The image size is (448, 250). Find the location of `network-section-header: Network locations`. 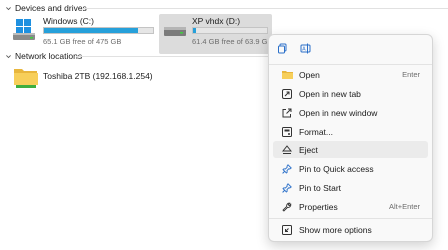

network-section-header: Network locations is located at coordinates (41, 56).